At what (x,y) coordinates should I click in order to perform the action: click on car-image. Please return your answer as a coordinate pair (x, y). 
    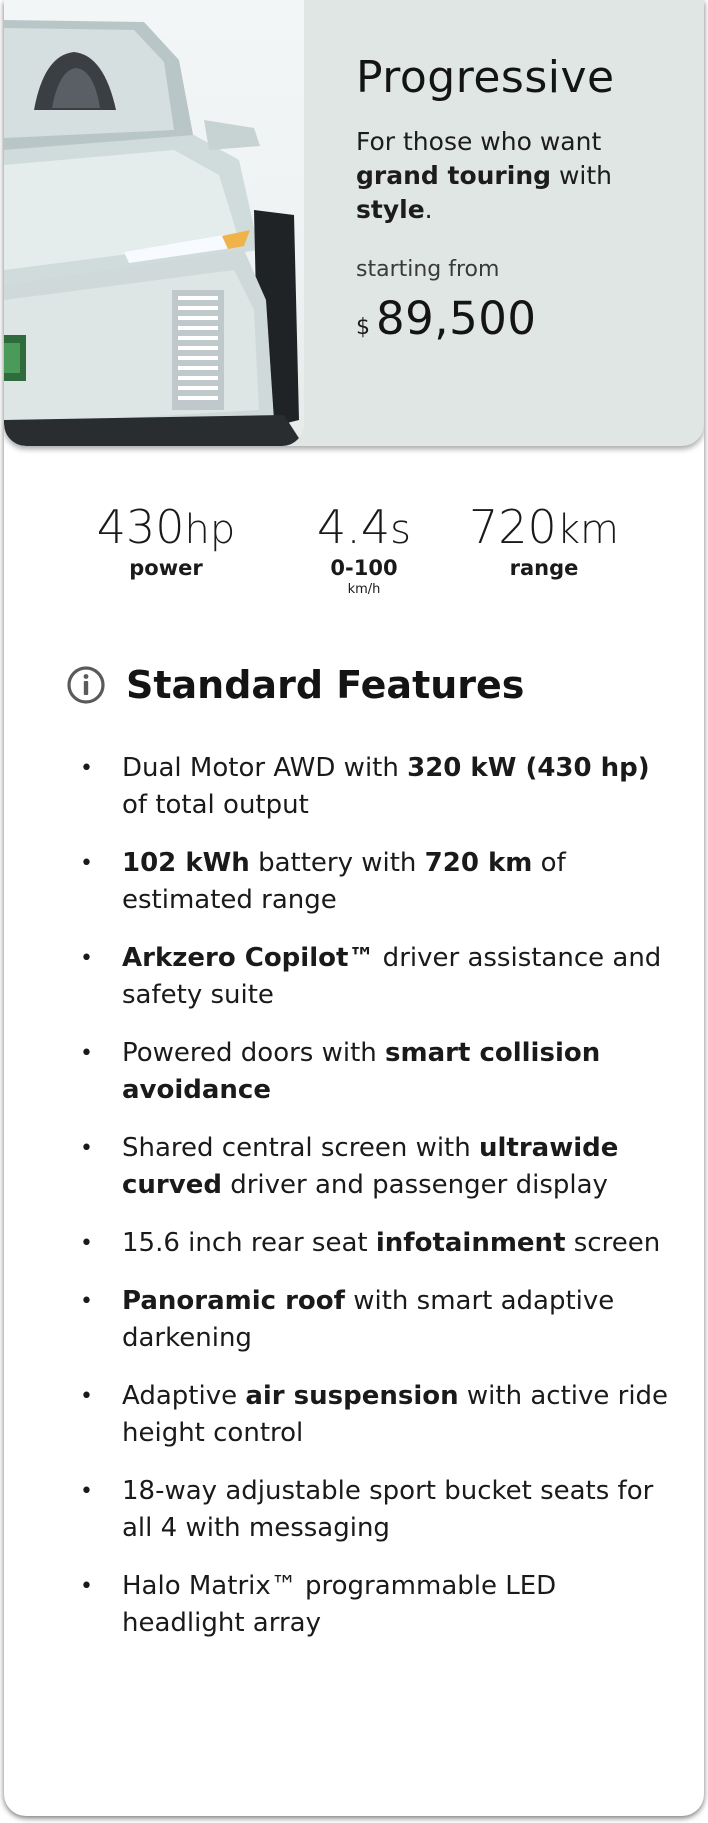
    Looking at the image, I should click on (154, 223).